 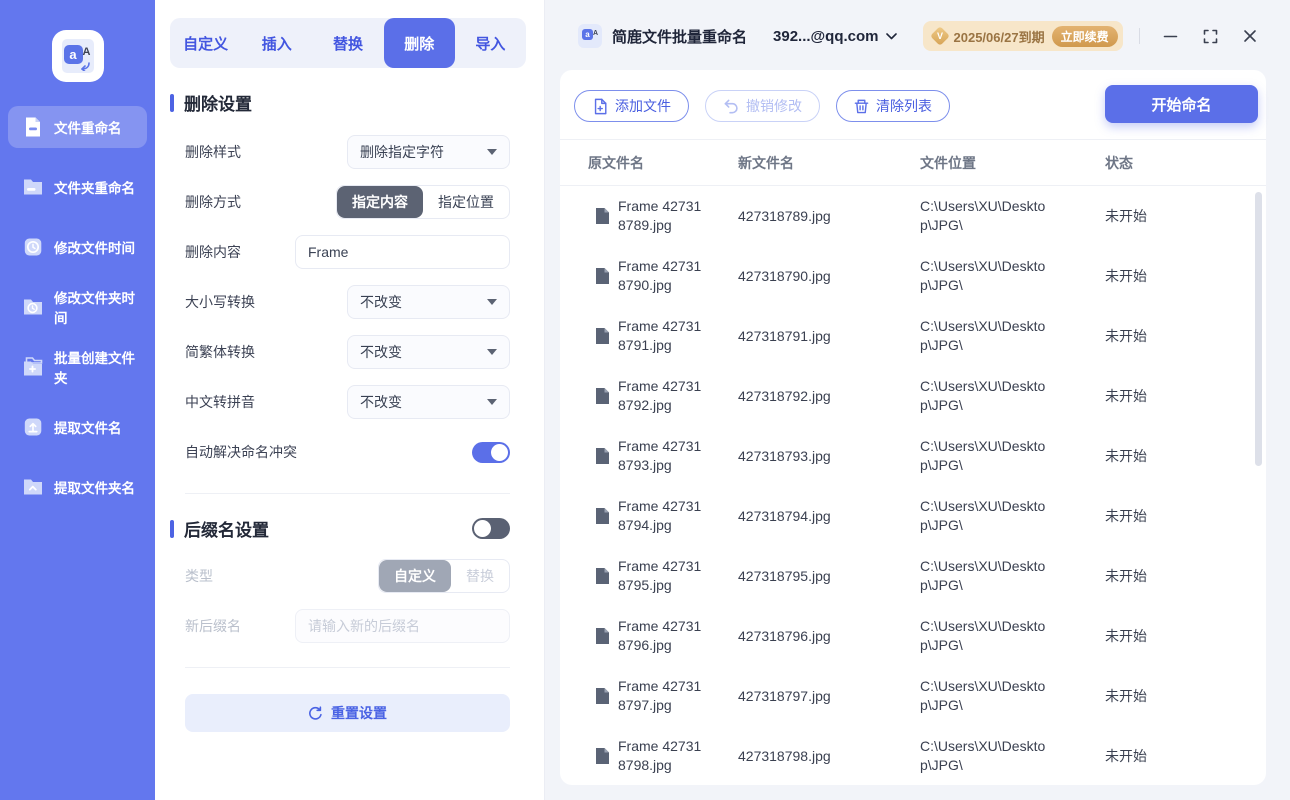 What do you see at coordinates (94, 188) in the screenshot?
I see `sidebar-item-label: 文件夹重命名` at bounding box center [94, 188].